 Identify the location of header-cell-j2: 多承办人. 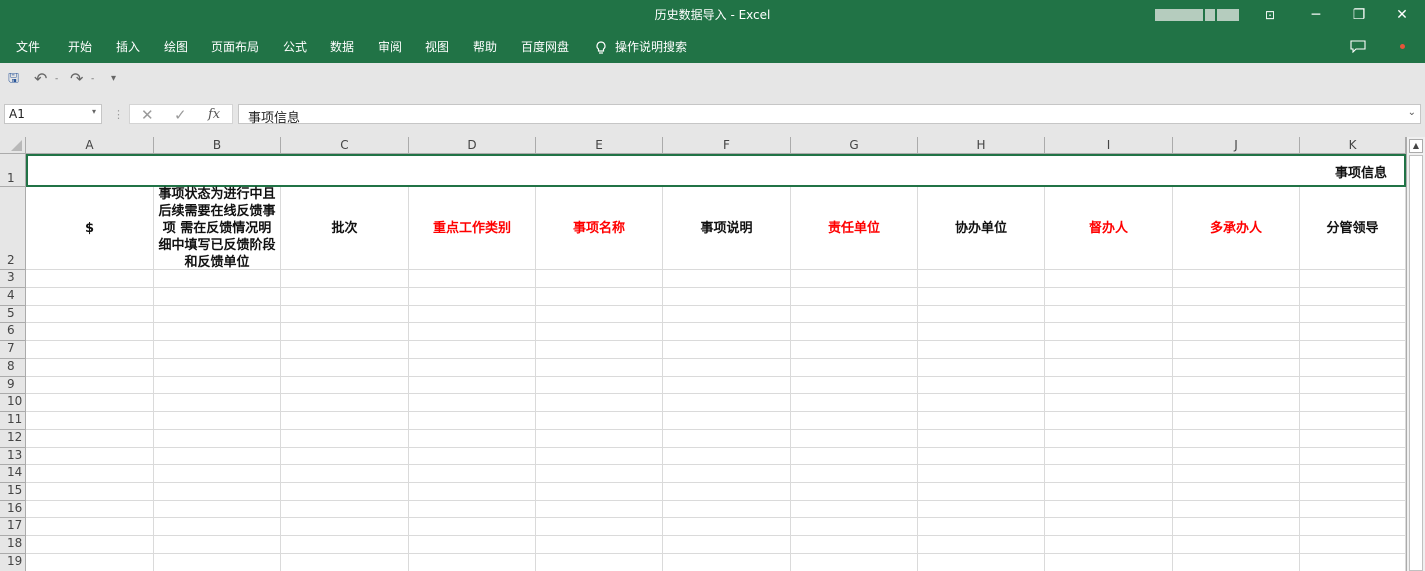
(1236, 228).